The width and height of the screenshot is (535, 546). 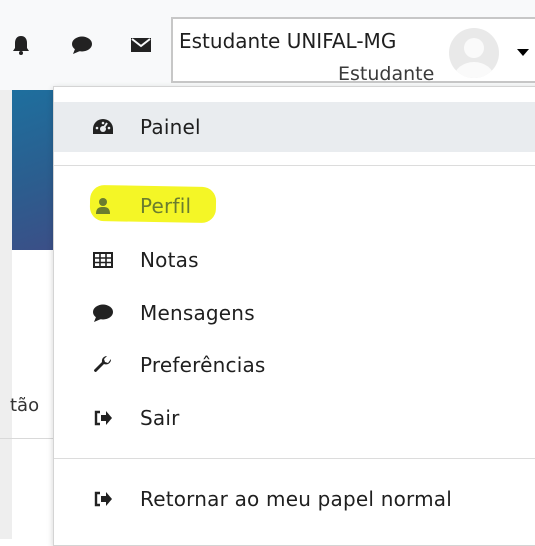 What do you see at coordinates (294, 313) in the screenshot?
I see `menu-item-mensagens: Mensagens` at bounding box center [294, 313].